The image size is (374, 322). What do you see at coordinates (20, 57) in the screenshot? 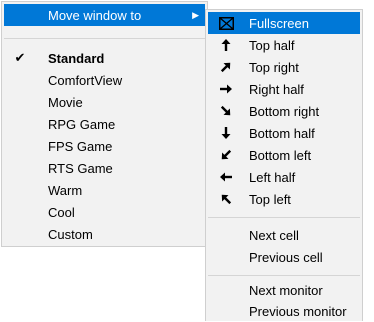
I see `checkmark-icon: ✔` at bounding box center [20, 57].